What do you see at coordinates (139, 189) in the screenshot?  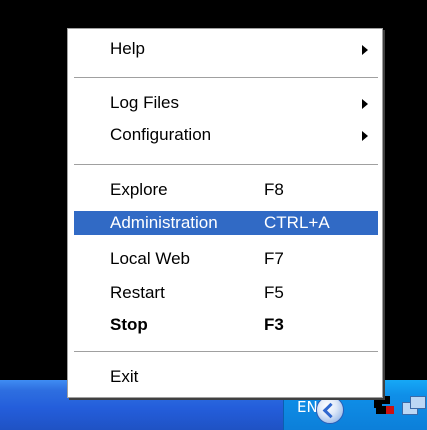 I see `menu-item-label: Explore` at bounding box center [139, 189].